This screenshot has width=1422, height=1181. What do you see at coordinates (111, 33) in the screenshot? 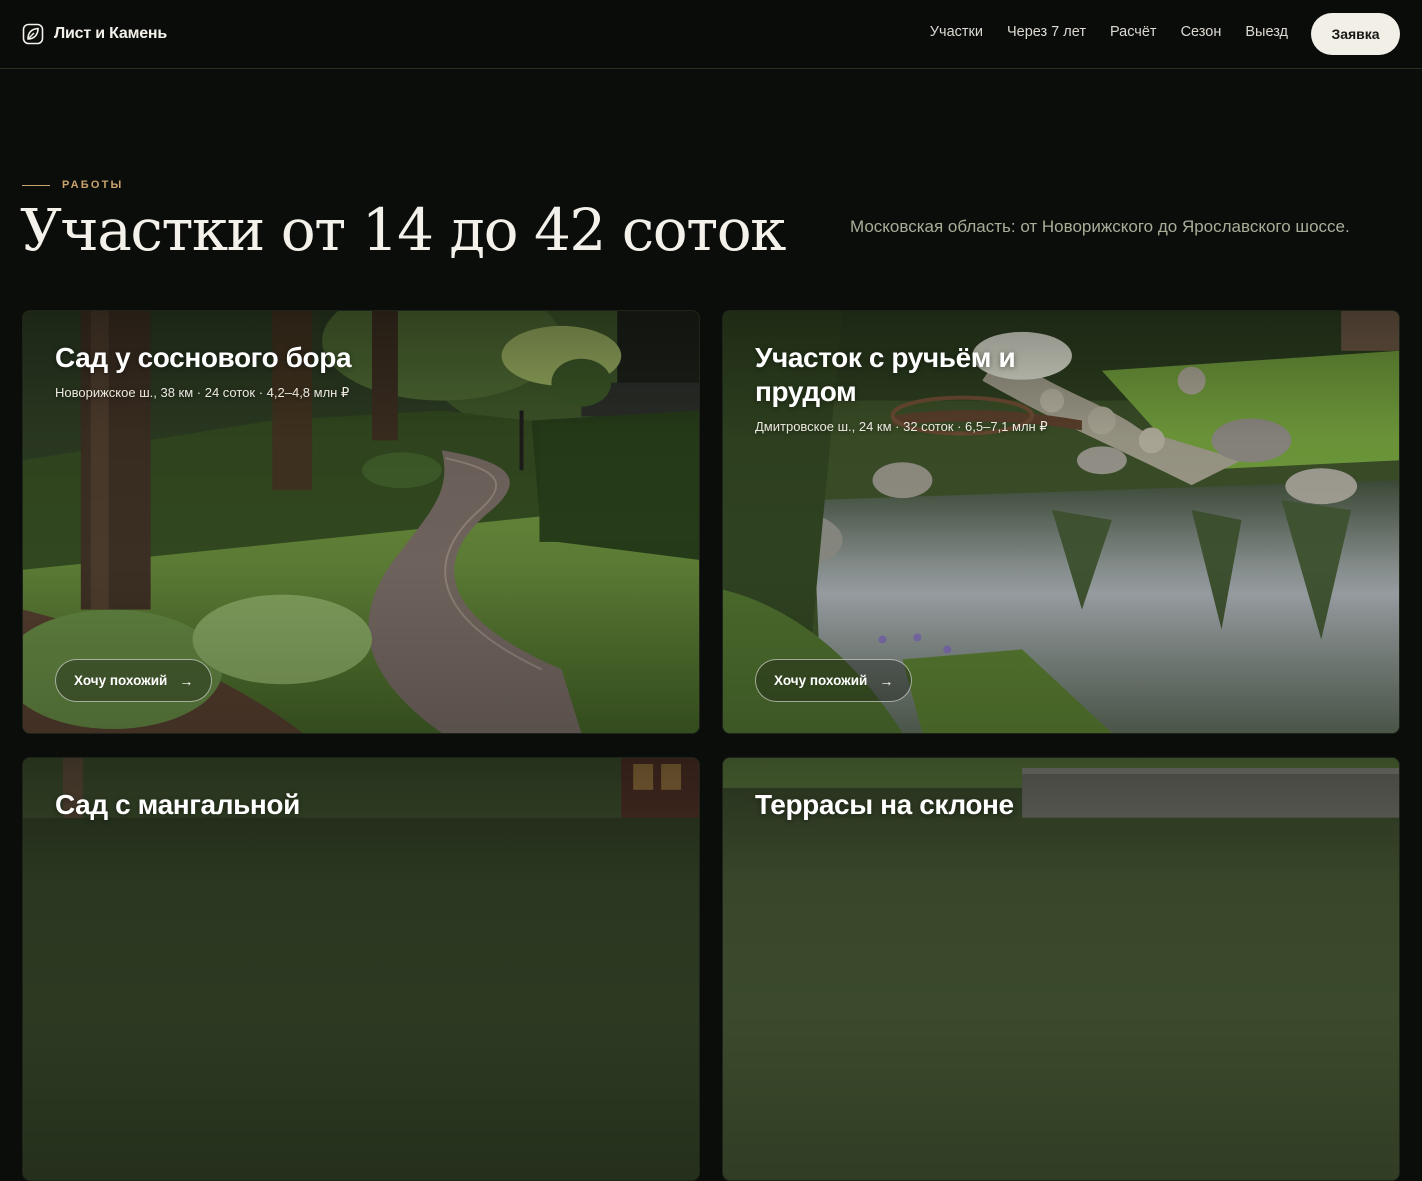
I see `brand-name: Лист и Камень` at bounding box center [111, 33].